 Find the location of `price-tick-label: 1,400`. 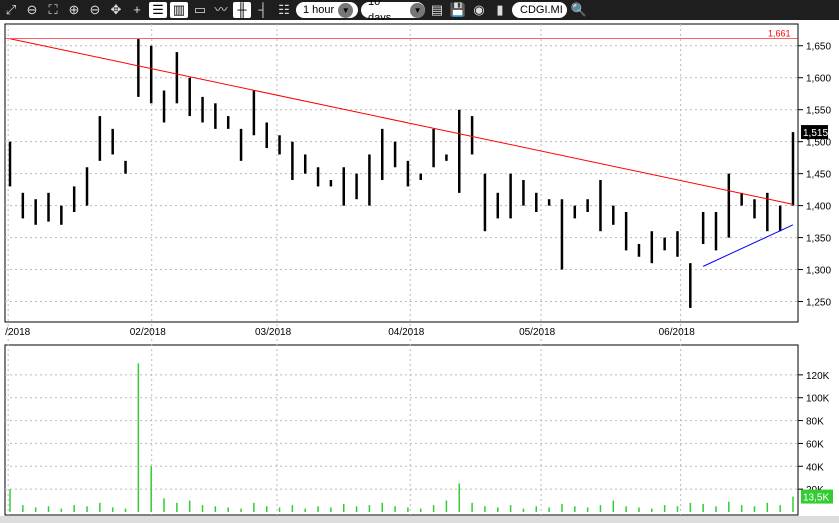

price-tick-label: 1,400 is located at coordinates (818, 207).